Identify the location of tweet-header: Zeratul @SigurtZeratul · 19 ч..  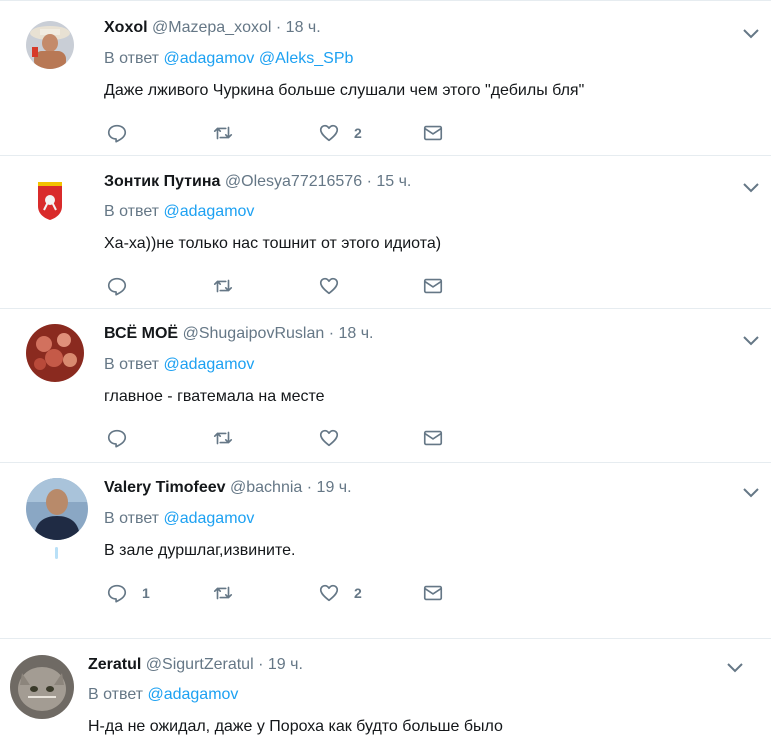
(195, 665).